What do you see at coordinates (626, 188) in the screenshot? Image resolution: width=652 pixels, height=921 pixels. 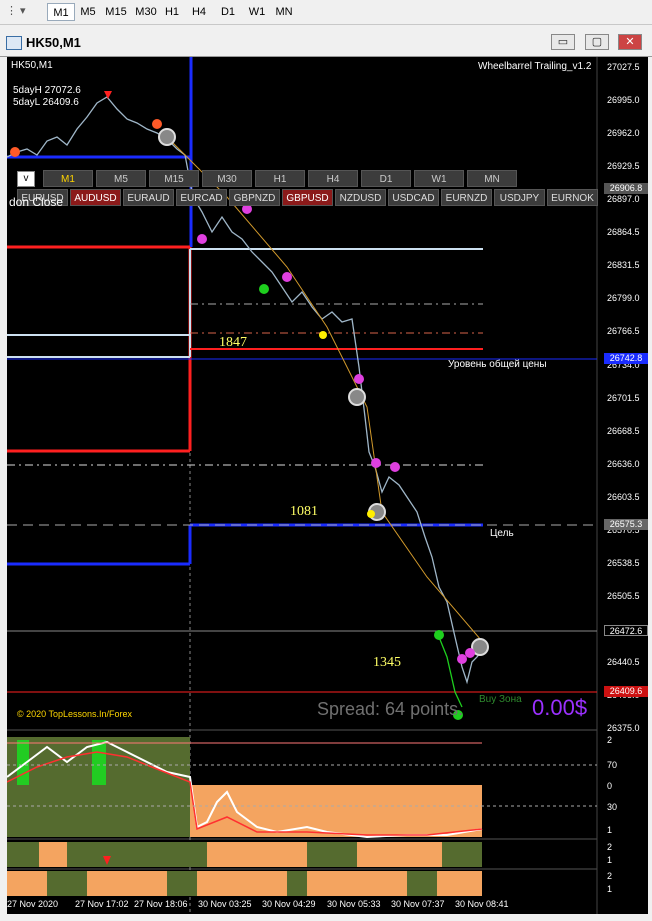 I see `current-price-badge: 26906.8` at bounding box center [626, 188].